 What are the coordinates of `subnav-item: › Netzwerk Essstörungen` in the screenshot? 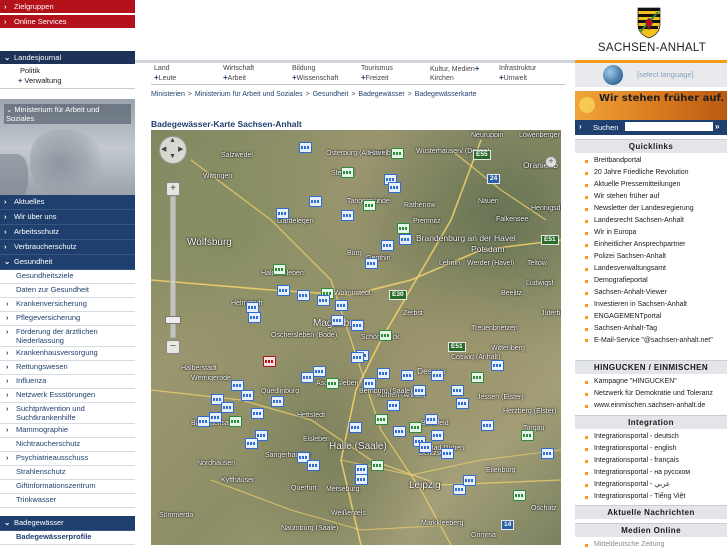 It's located at (67, 396).